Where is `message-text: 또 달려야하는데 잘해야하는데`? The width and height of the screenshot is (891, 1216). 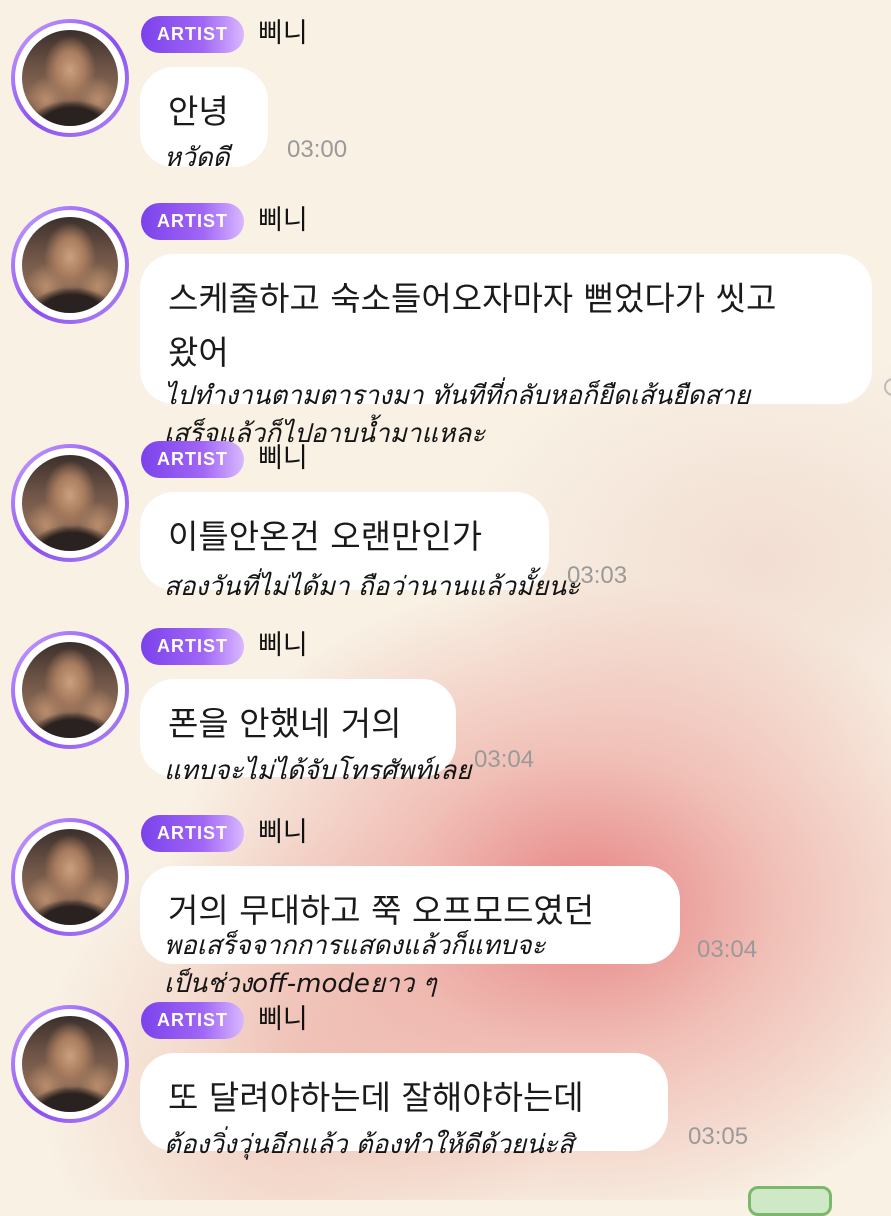 message-text: 또 달려야하는데 잘해야하는데 is located at coordinates (376, 1097).